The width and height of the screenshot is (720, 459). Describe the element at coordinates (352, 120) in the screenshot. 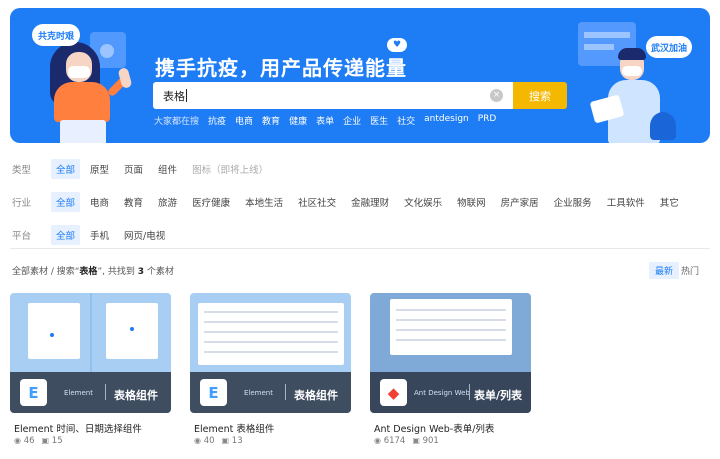

I see `hot-tag: 企业` at that location.